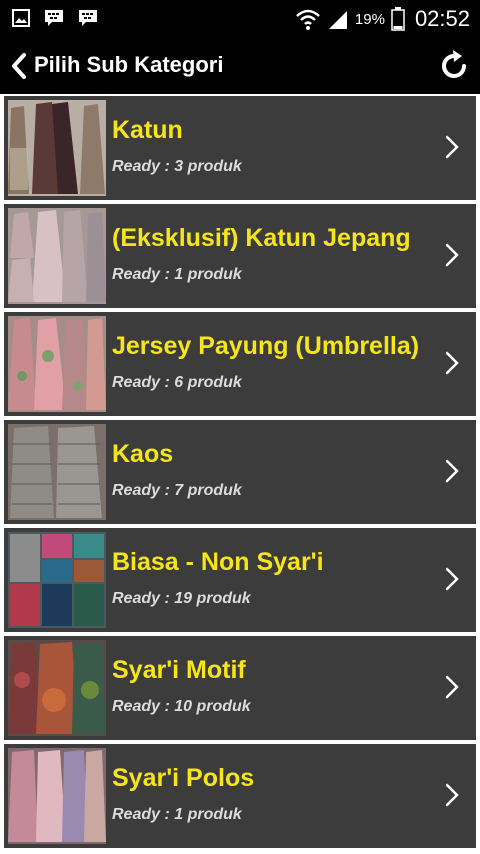  I want to click on item-count: Ready : 10 produk, so click(181, 706).